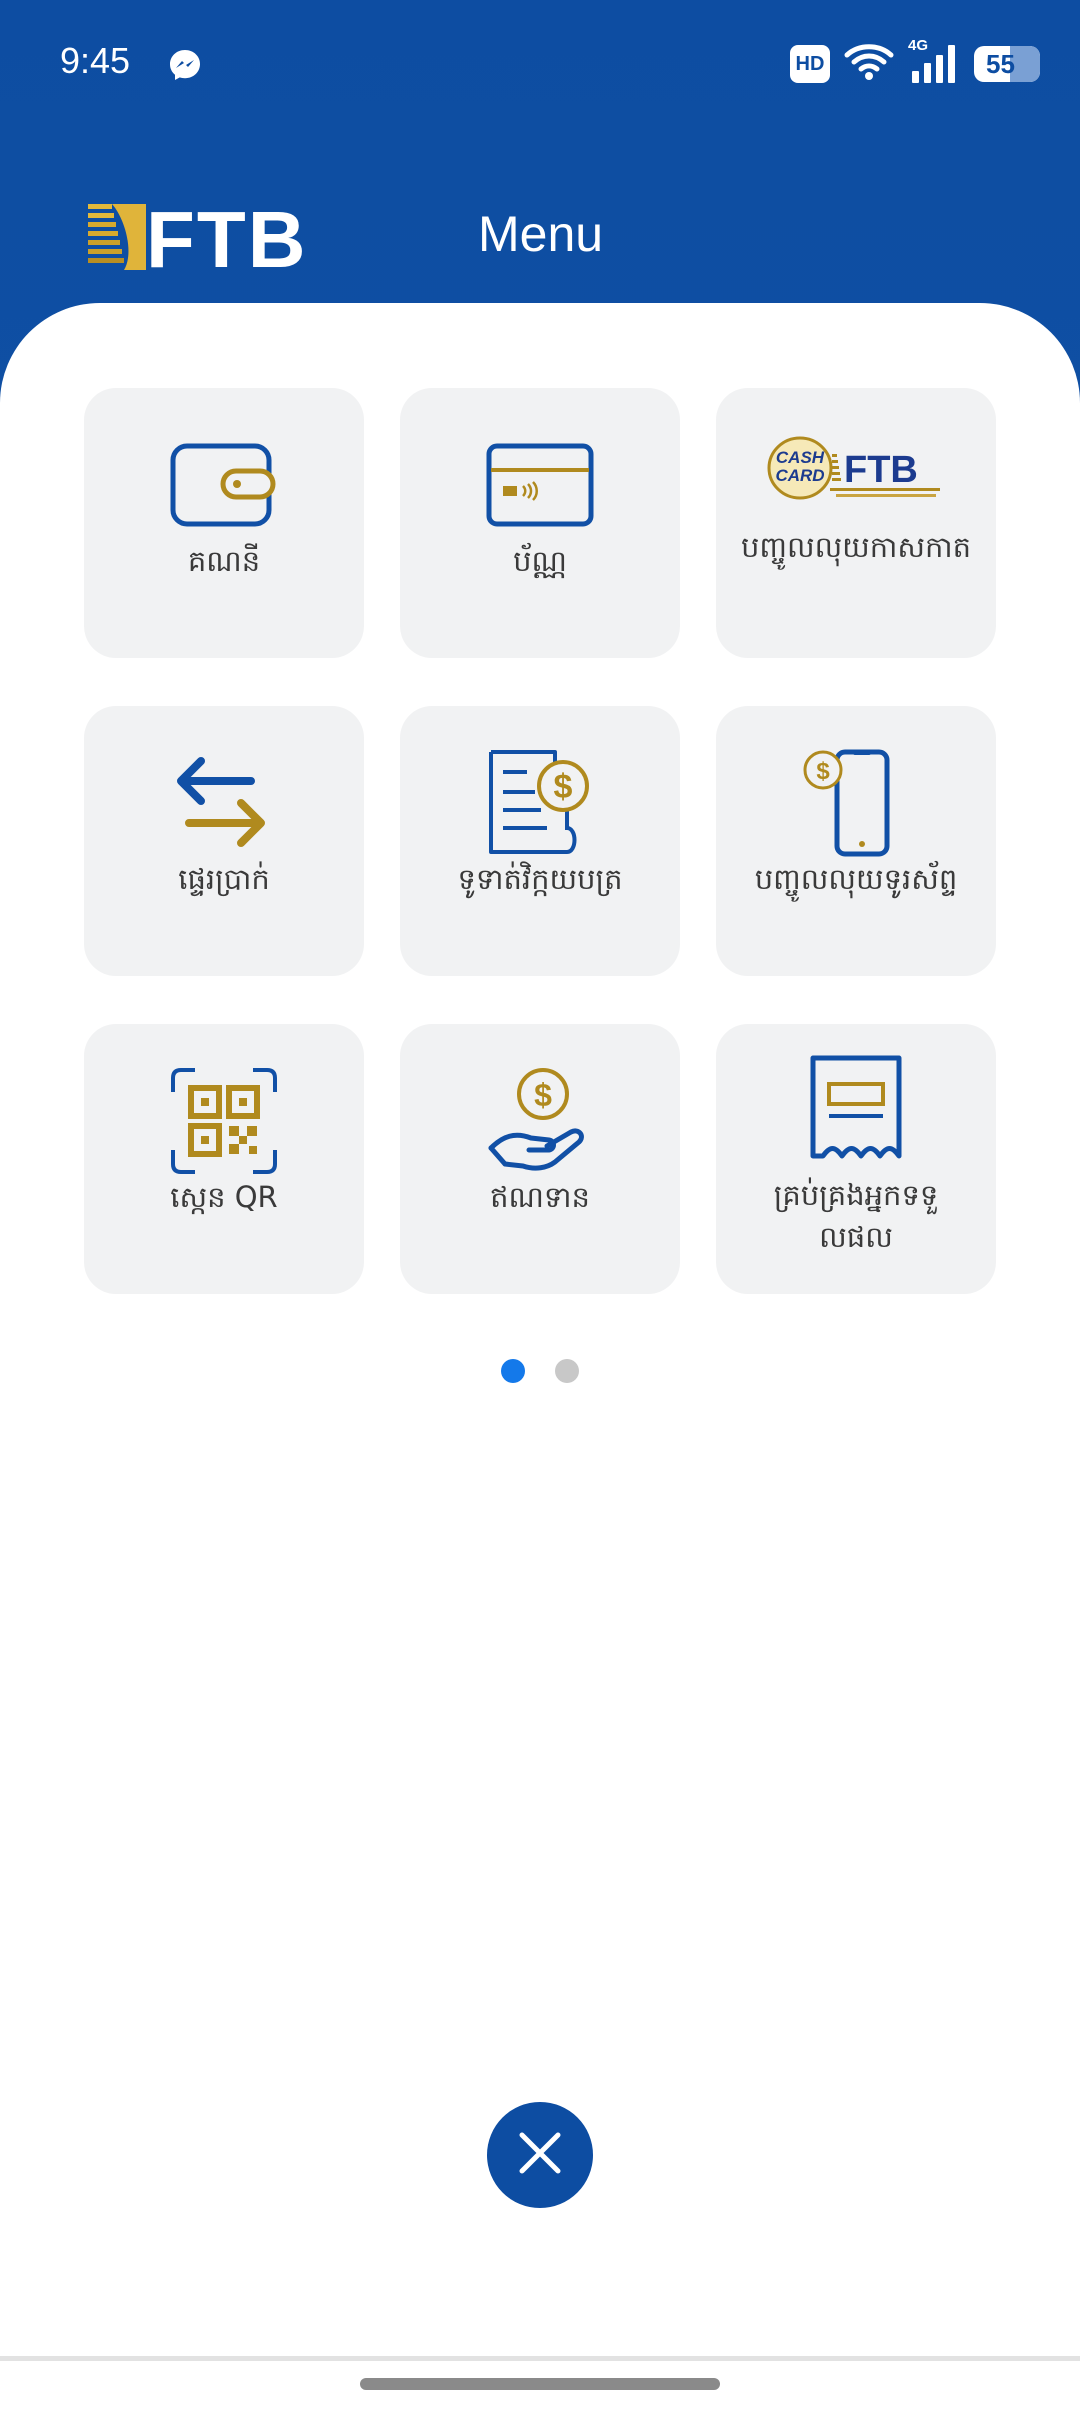 The height and width of the screenshot is (2414, 1080). Describe the element at coordinates (856, 523) in the screenshot. I see `menu-item-cash-card-topup: CASH CARD FTB បញ្ចូលលុយកាសកាត` at that location.